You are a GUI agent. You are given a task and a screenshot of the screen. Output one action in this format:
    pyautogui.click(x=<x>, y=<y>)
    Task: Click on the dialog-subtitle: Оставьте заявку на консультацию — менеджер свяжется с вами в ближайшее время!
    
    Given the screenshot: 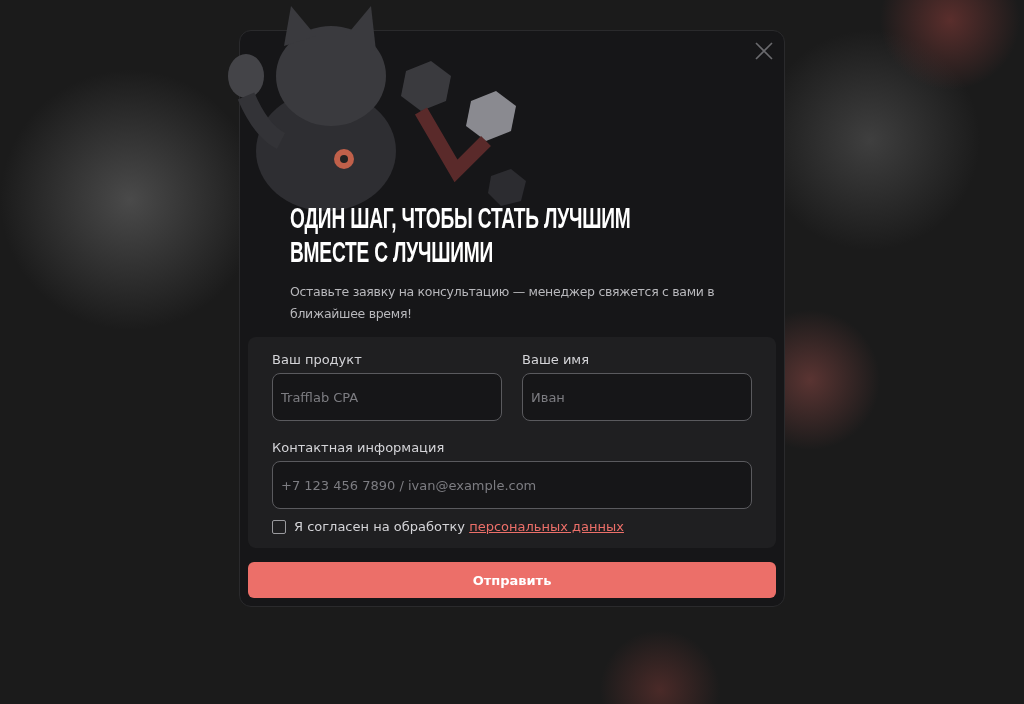 What is the action you would take?
    pyautogui.click(x=503, y=303)
    